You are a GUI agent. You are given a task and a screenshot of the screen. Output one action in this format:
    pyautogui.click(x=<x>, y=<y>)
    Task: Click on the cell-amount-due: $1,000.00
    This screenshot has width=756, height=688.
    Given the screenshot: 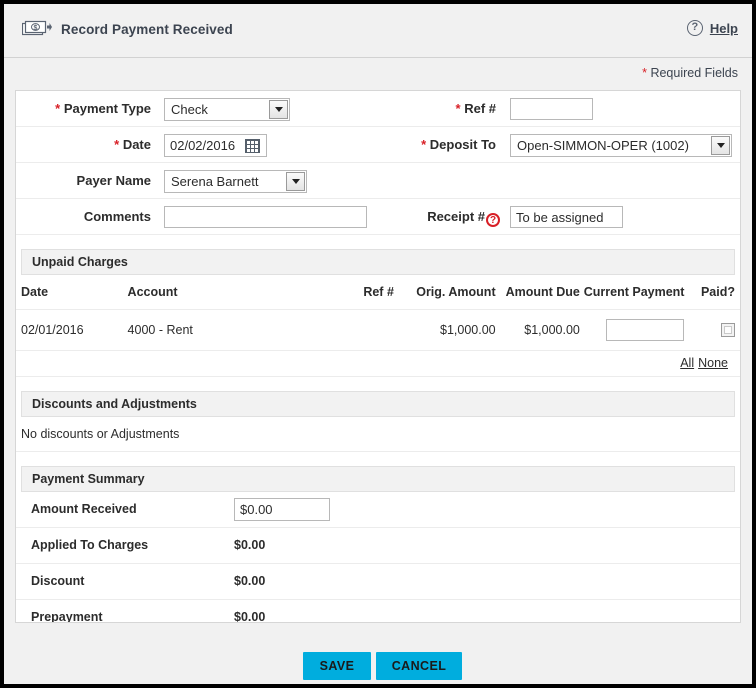 What is the action you would take?
    pyautogui.click(x=552, y=330)
    